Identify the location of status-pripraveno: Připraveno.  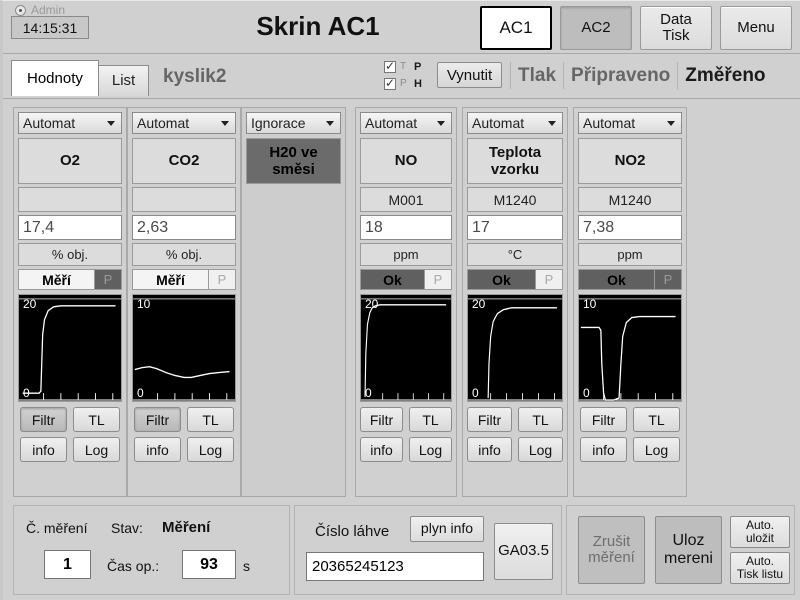
(620, 75).